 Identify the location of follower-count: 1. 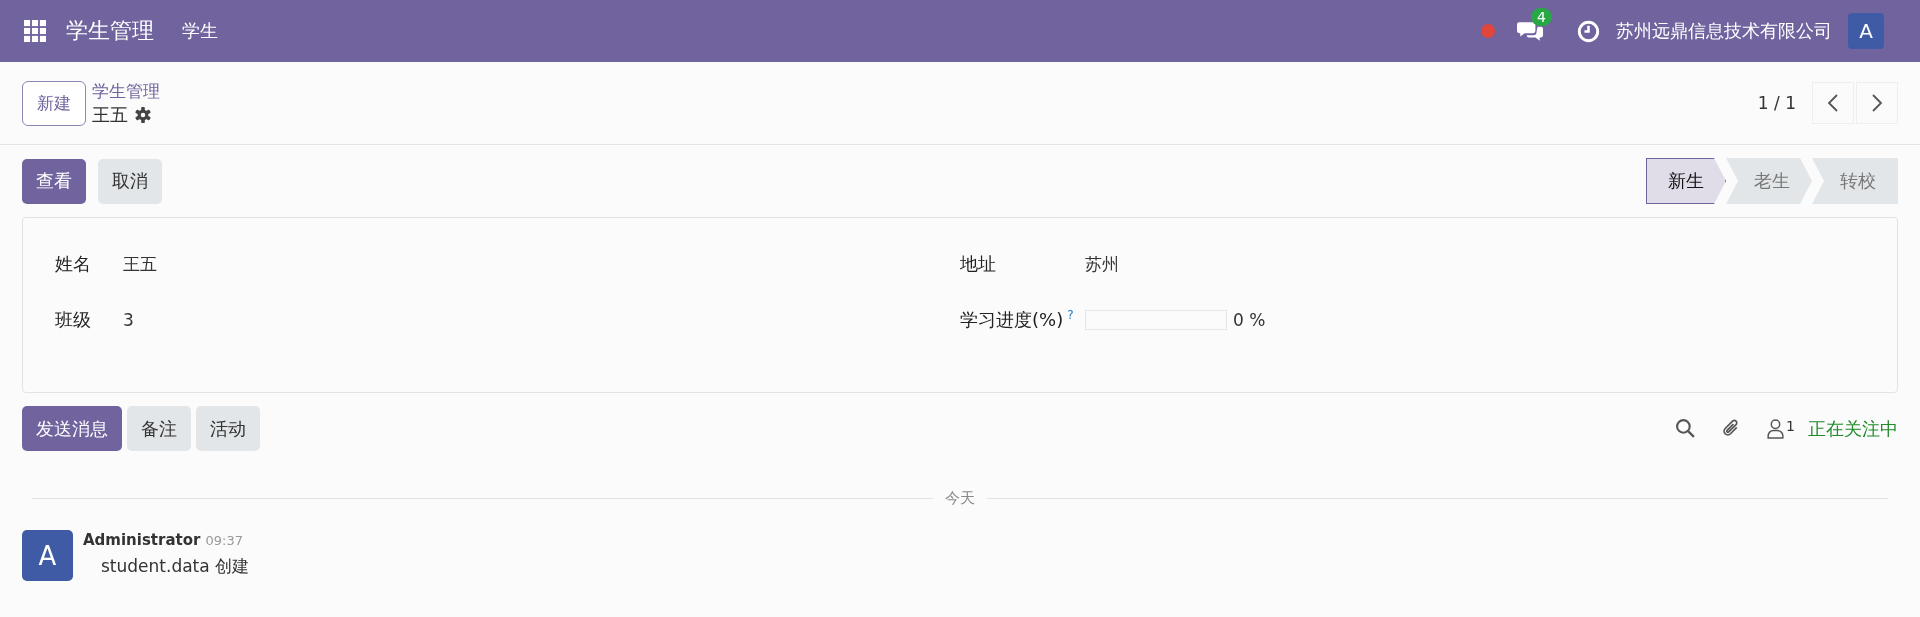
(1790, 426).